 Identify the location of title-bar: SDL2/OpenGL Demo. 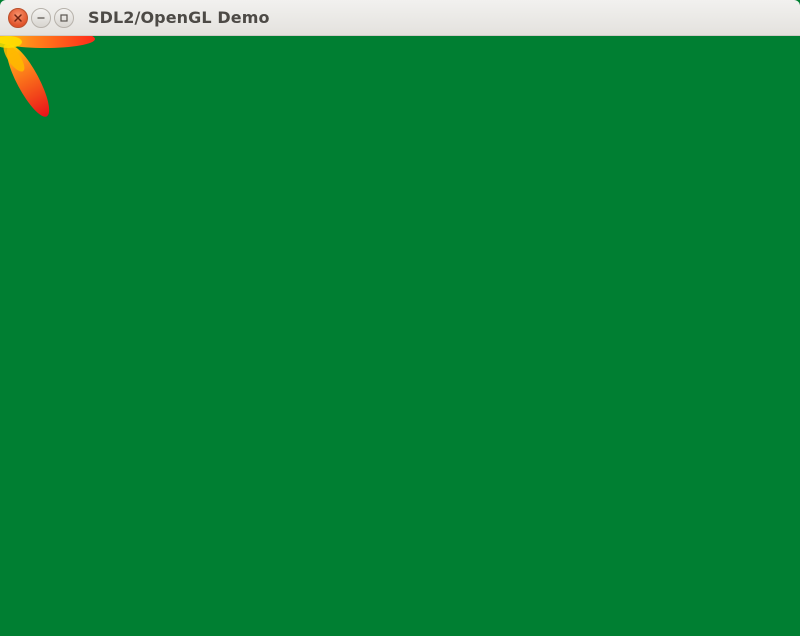
(400, 18).